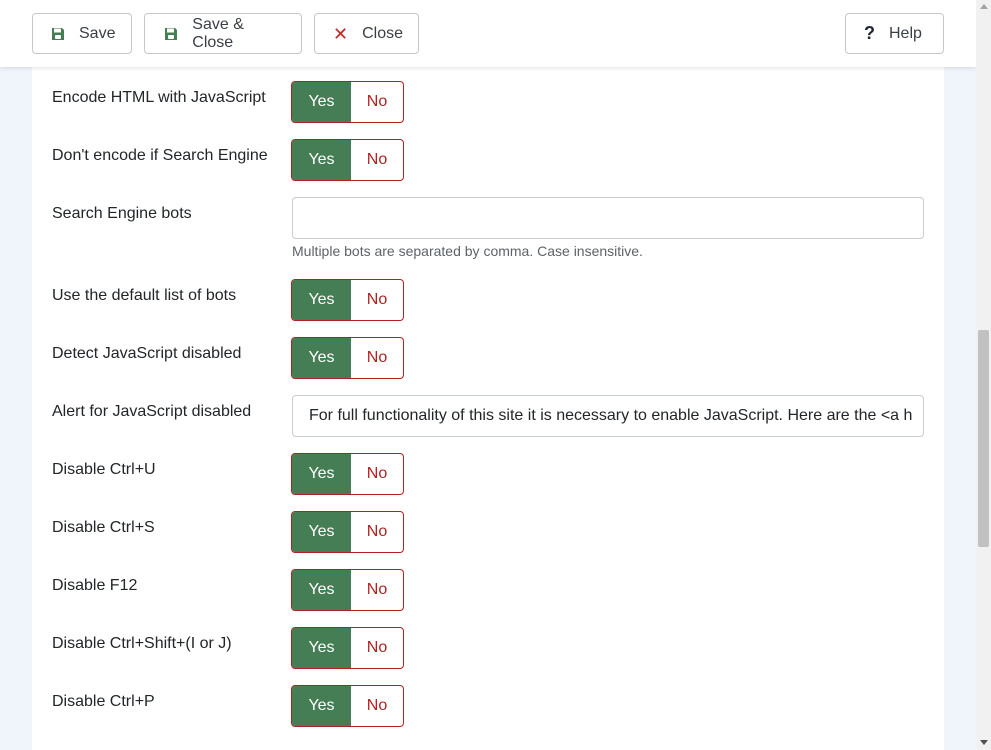 Image resolution: width=991 pixels, height=750 pixels. I want to click on toolbar: Save Save & Close ✕ Close ? Help, so click(488, 33).